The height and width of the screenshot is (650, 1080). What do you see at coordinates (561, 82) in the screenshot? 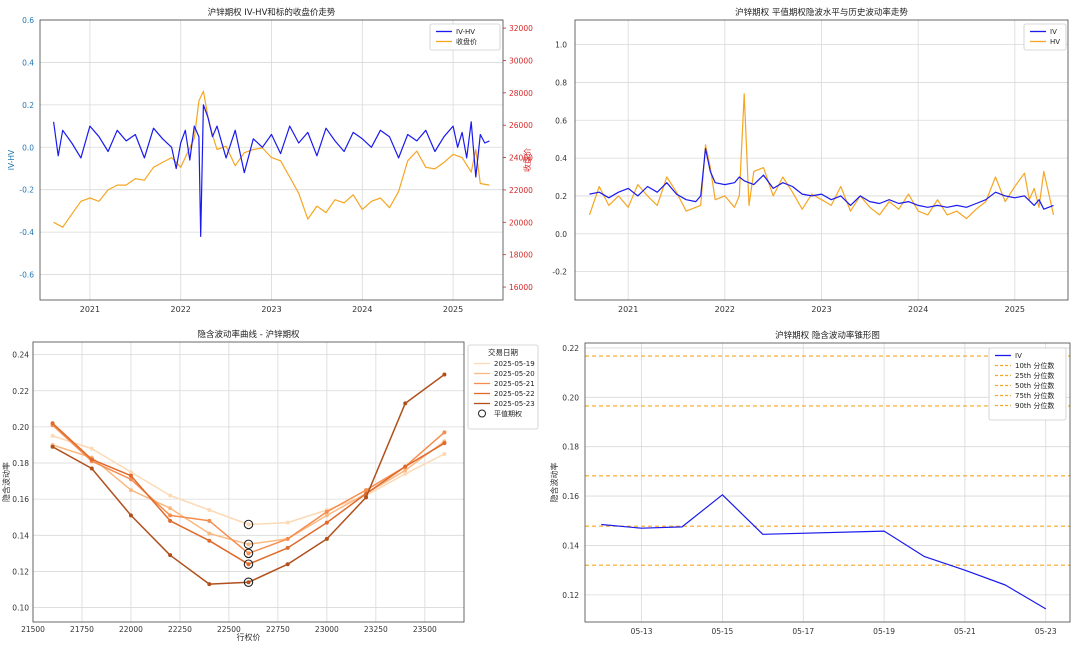
I see `y-tick-label: 0.8` at bounding box center [561, 82].